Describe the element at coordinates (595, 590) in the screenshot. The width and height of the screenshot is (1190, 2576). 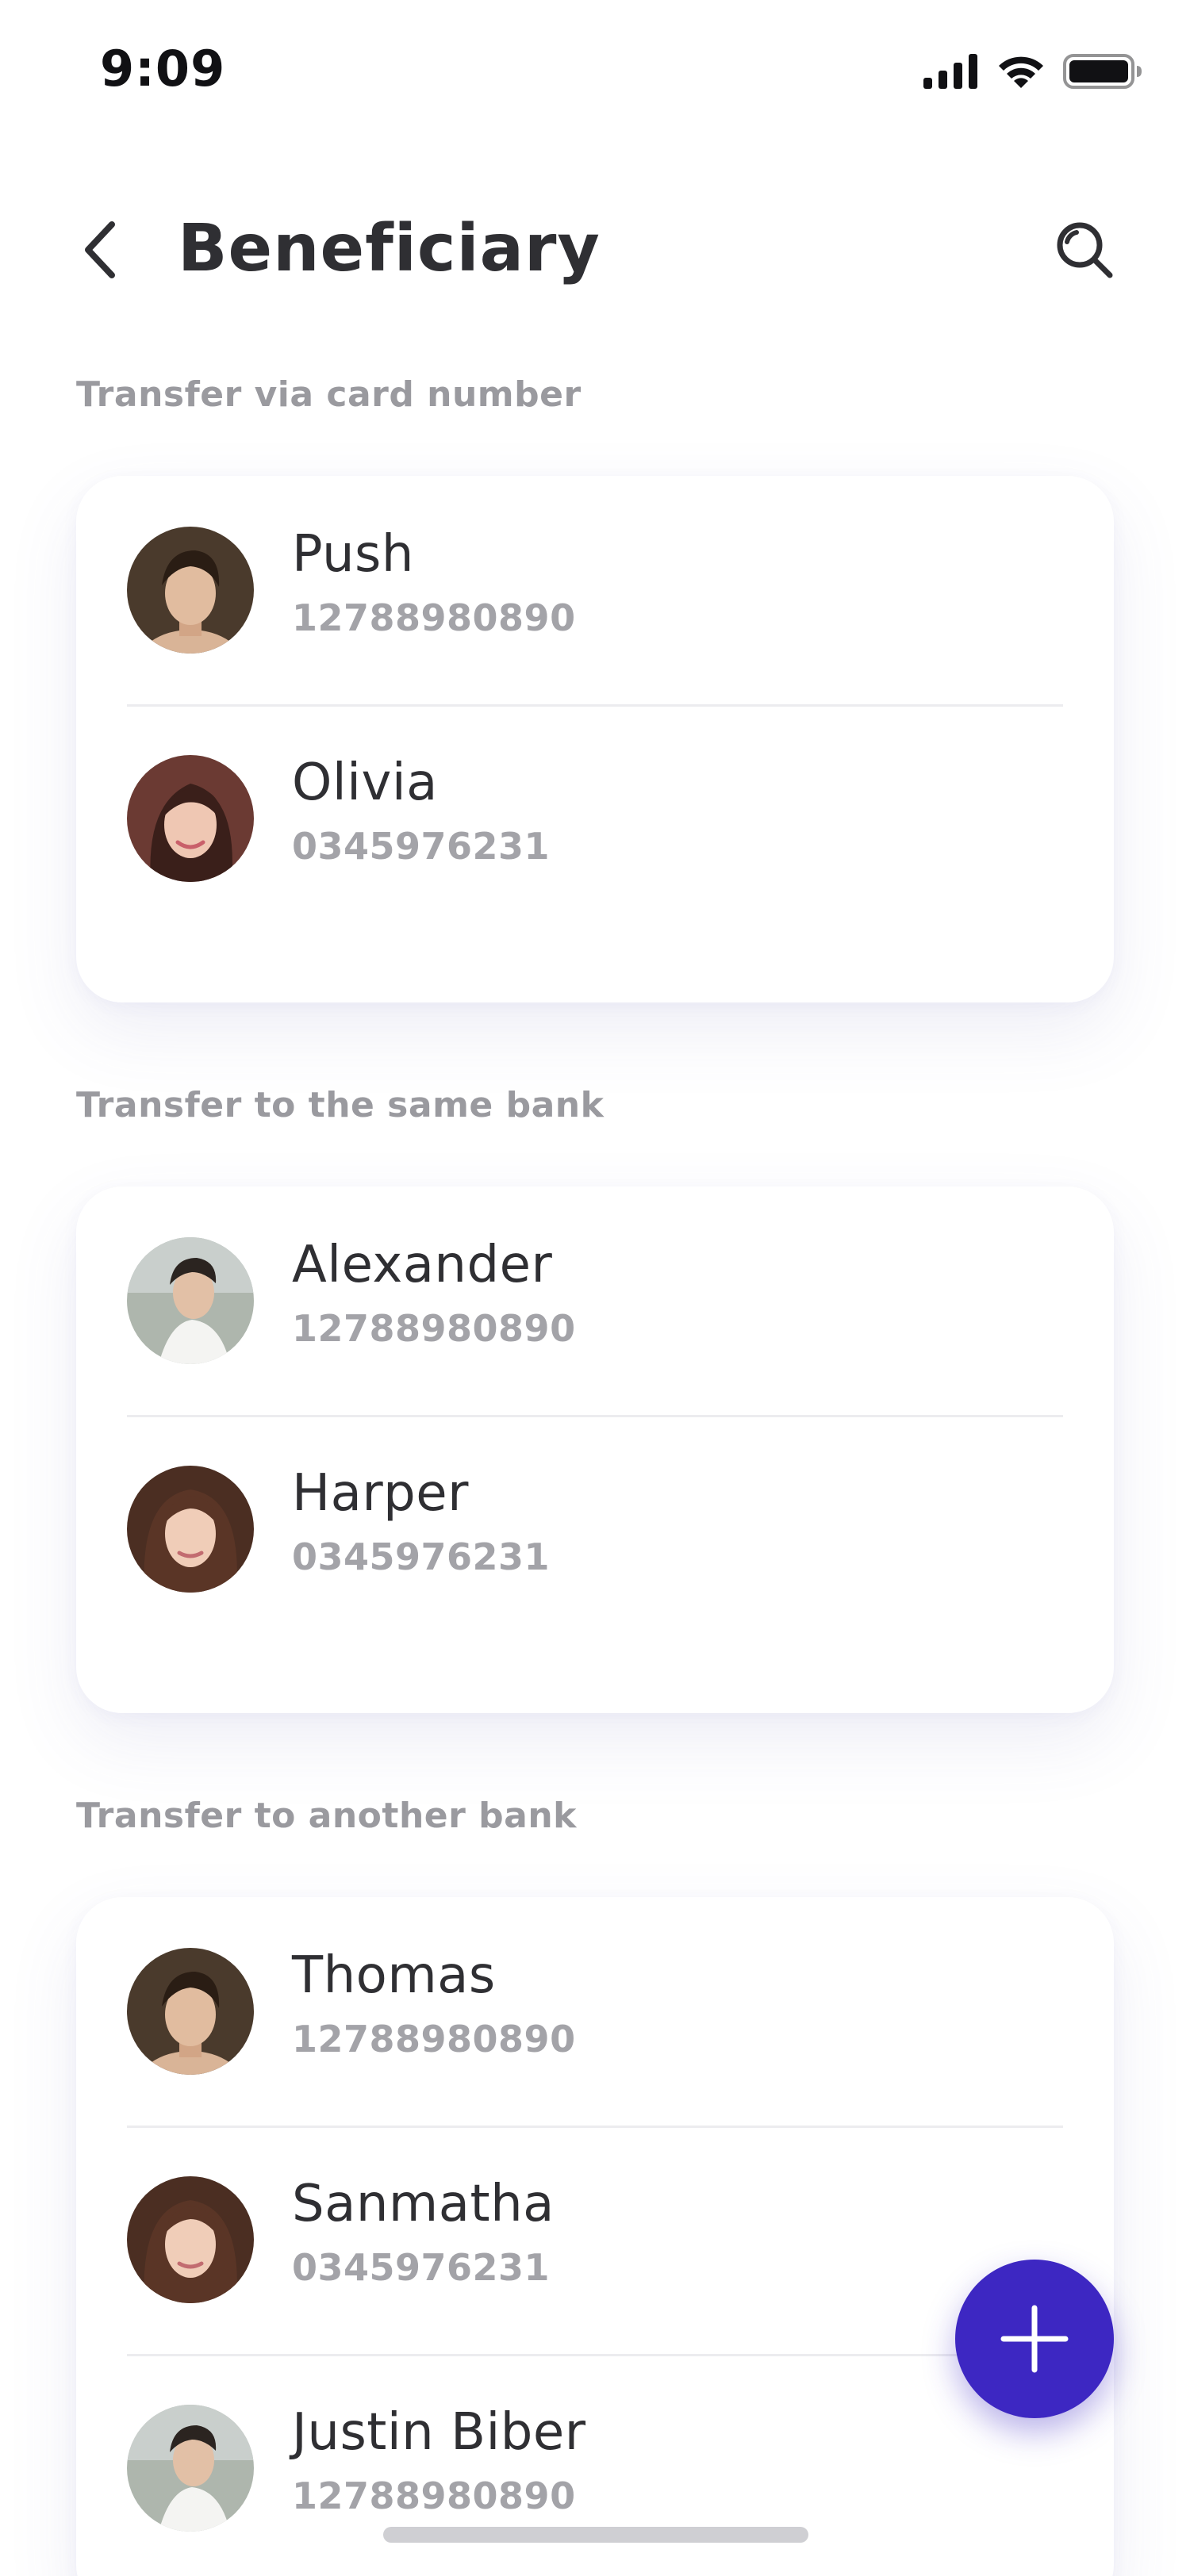
I see `list-item-push: Push 12788980890` at that location.